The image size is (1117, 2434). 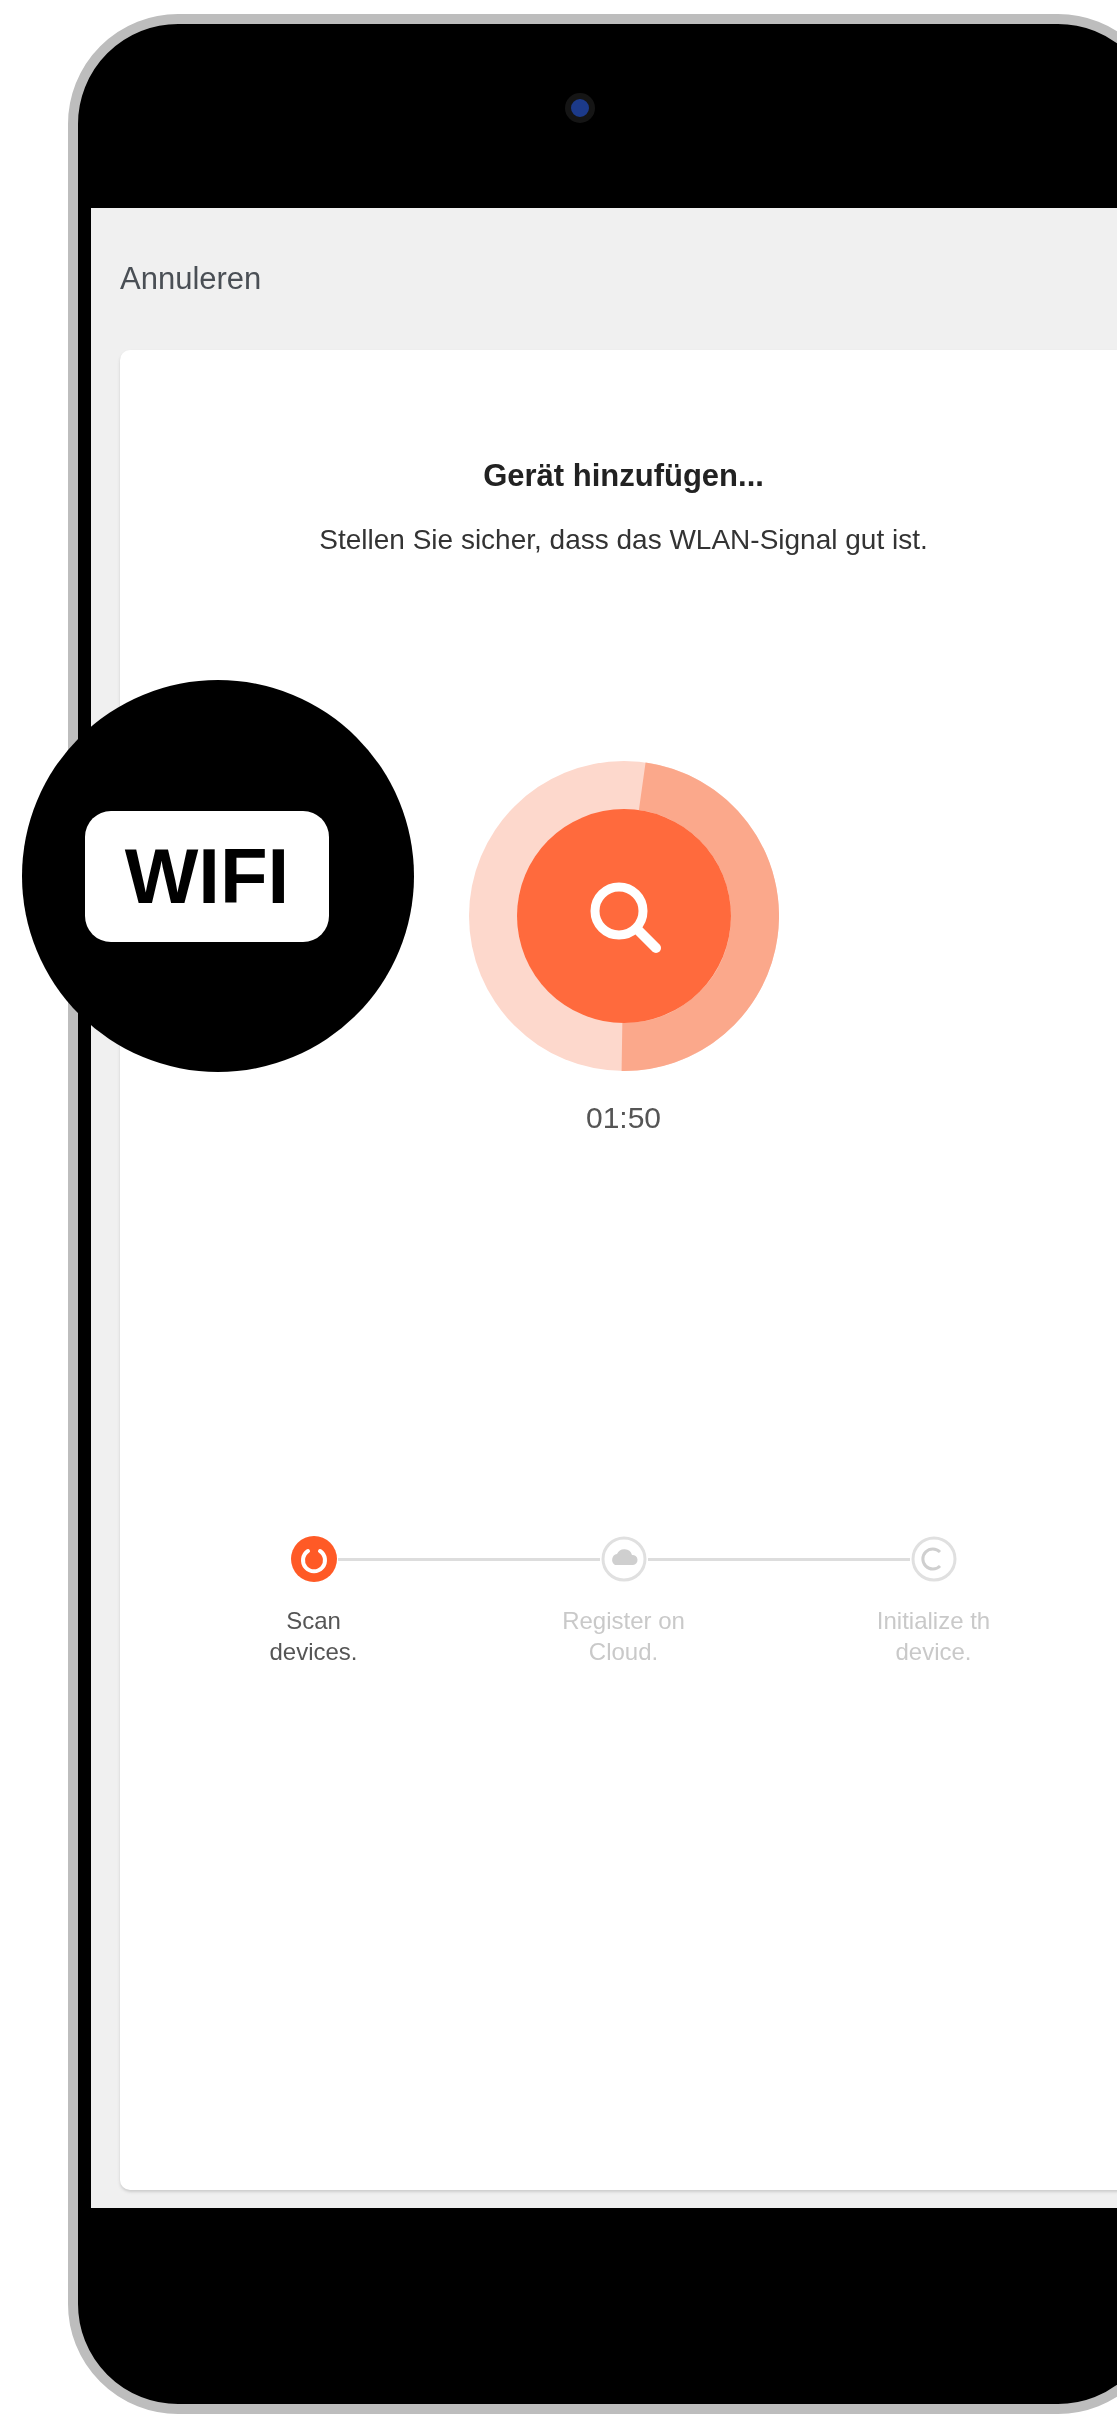 I want to click on cancel-button: Annuleren, so click(x=191, y=279).